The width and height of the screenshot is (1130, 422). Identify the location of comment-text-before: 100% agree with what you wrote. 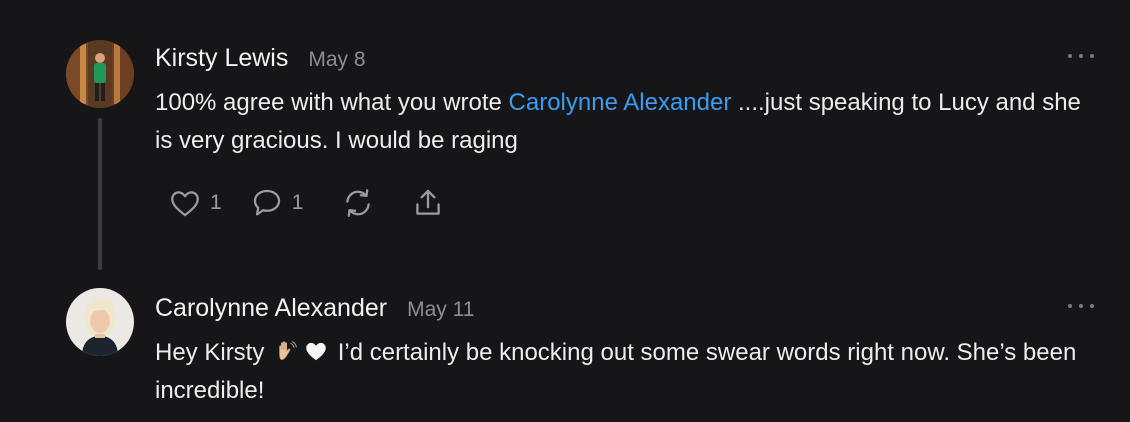
(332, 102).